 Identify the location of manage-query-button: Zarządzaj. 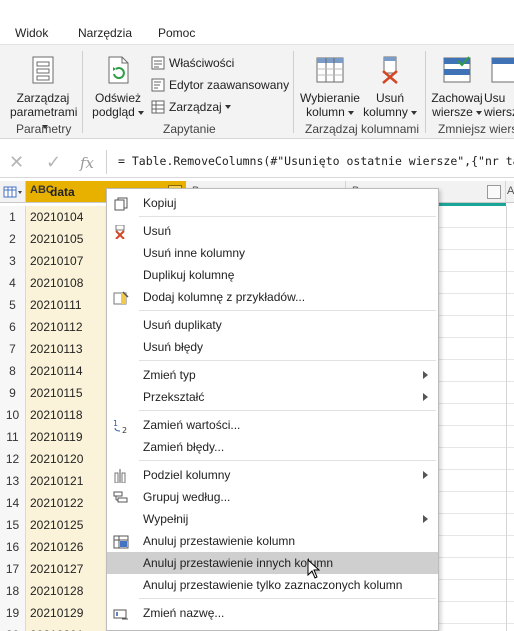
(191, 107).